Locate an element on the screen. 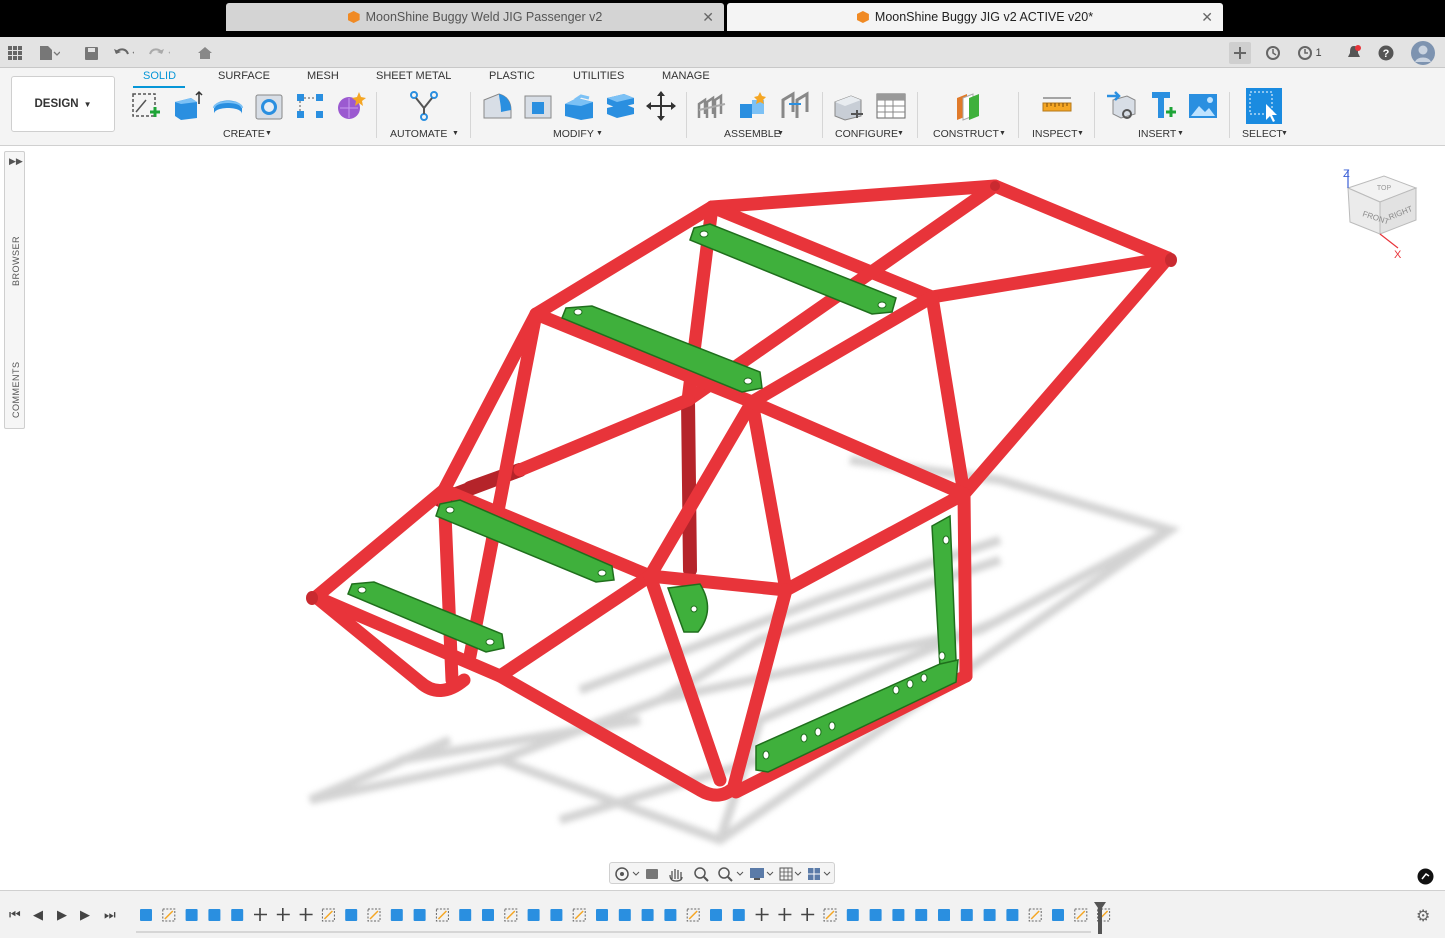 The image size is (1445, 938). insert-derive-icon is located at coordinates (1121, 106).